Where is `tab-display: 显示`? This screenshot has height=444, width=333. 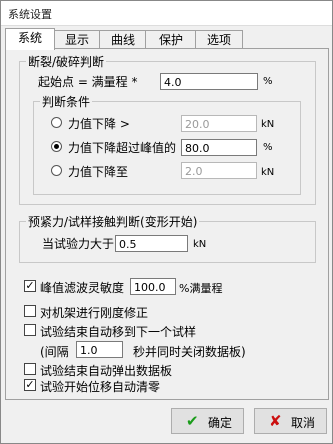 tab-display: 显示 is located at coordinates (77, 39).